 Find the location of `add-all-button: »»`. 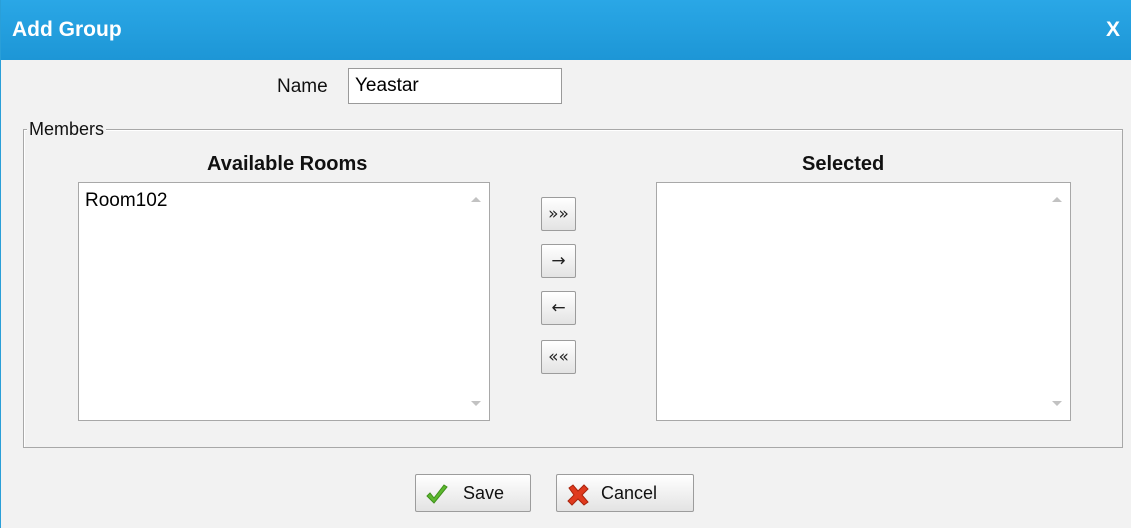

add-all-button: »» is located at coordinates (558, 214).